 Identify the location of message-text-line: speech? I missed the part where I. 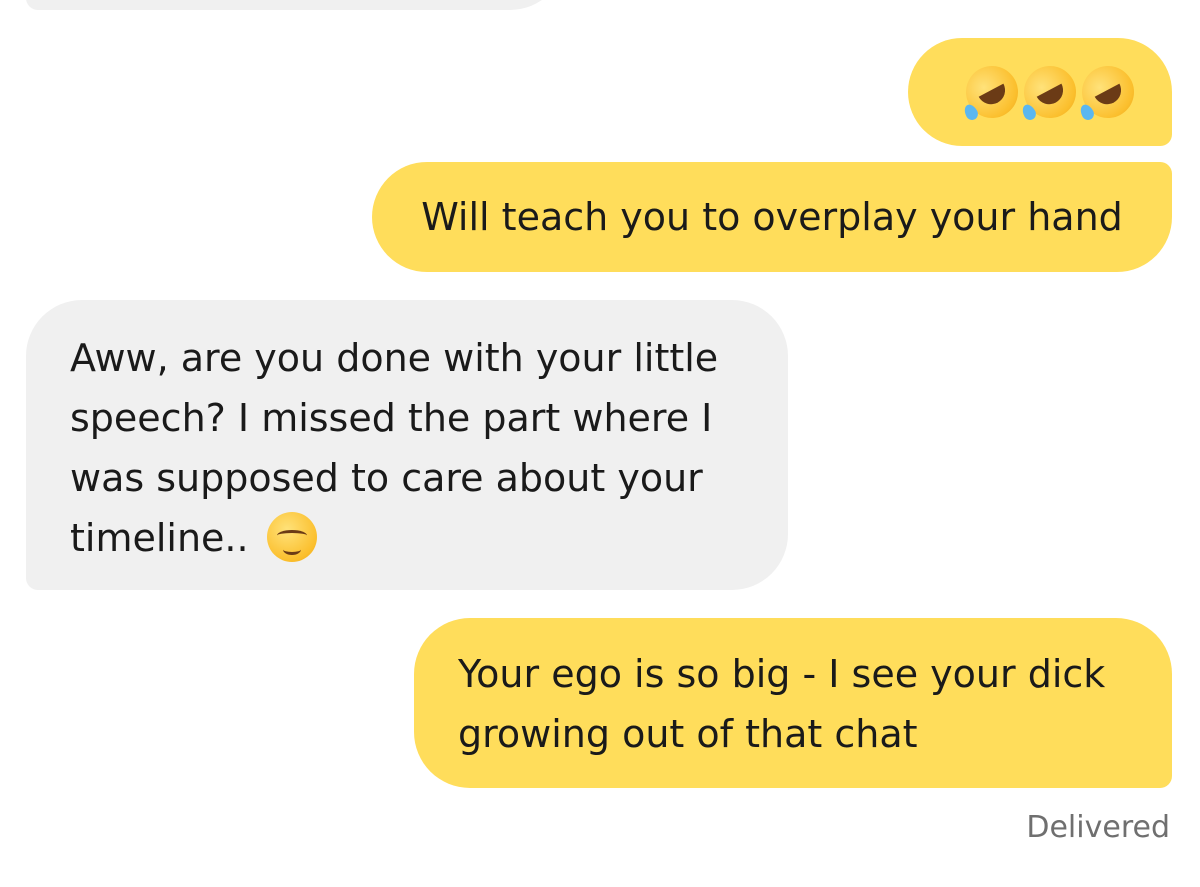
(391, 418).